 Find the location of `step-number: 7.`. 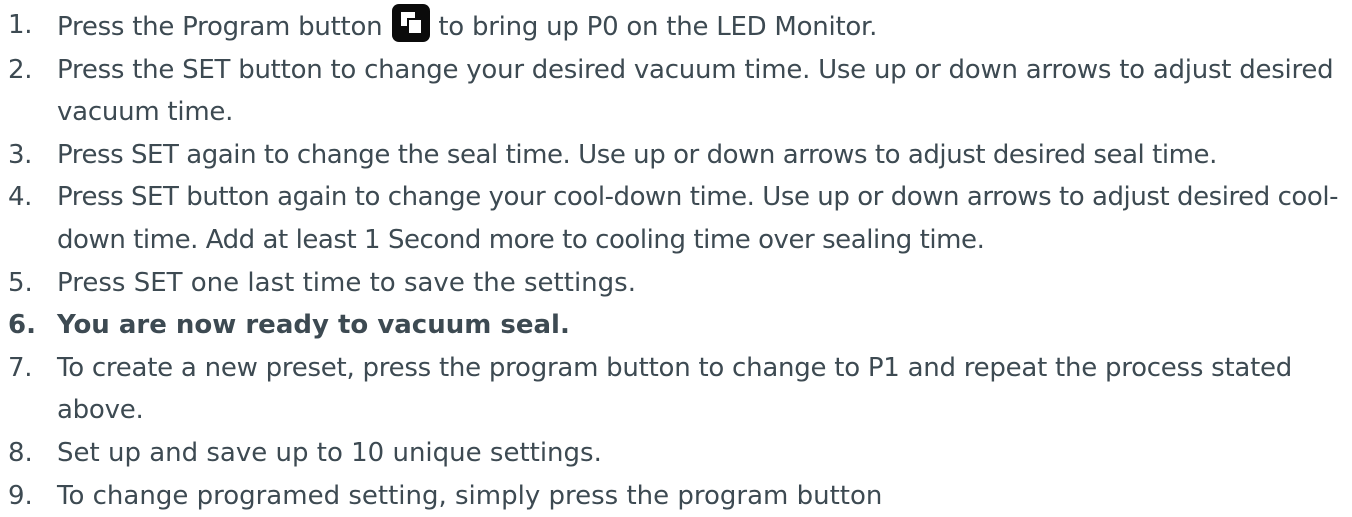

step-number: 7. is located at coordinates (20, 367).